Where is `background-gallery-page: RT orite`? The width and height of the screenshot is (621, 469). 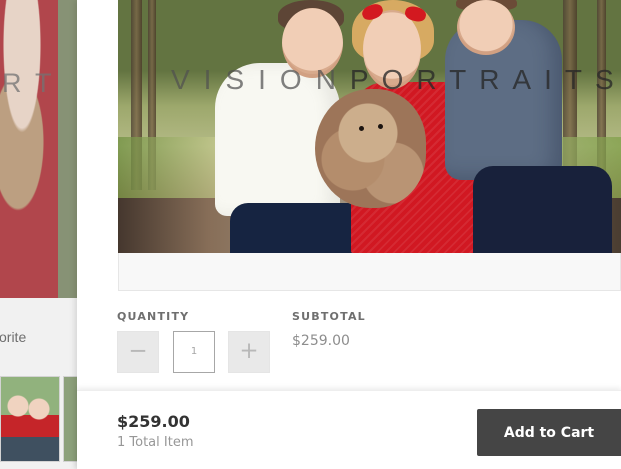
background-gallery-page: RT orite is located at coordinates (38, 234).